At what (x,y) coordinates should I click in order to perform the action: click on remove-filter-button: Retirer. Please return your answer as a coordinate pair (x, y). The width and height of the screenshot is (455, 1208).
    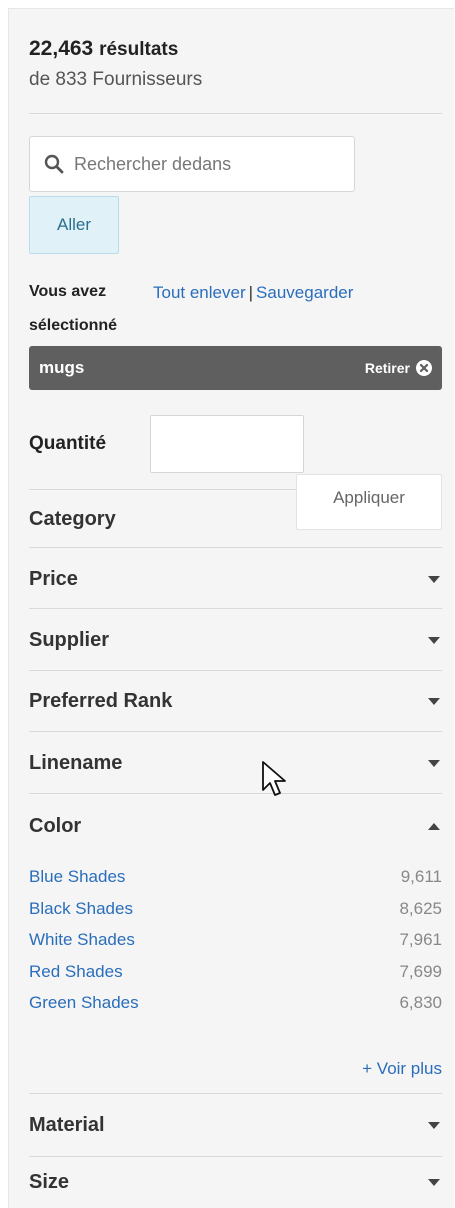
    Looking at the image, I should click on (398, 368).